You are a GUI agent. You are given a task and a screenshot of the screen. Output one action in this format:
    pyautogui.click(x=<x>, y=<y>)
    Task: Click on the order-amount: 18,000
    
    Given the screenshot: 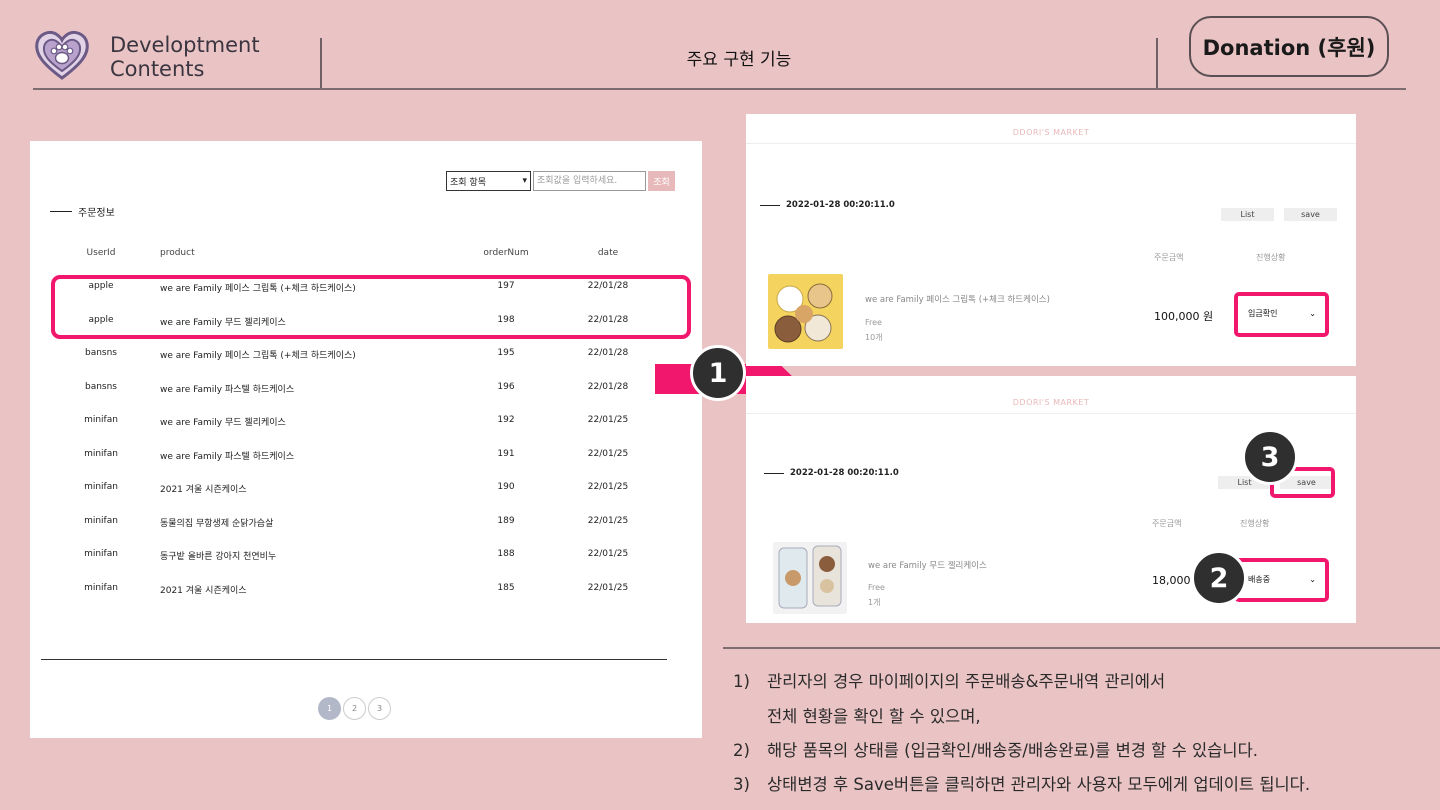 What is the action you would take?
    pyautogui.click(x=1171, y=580)
    